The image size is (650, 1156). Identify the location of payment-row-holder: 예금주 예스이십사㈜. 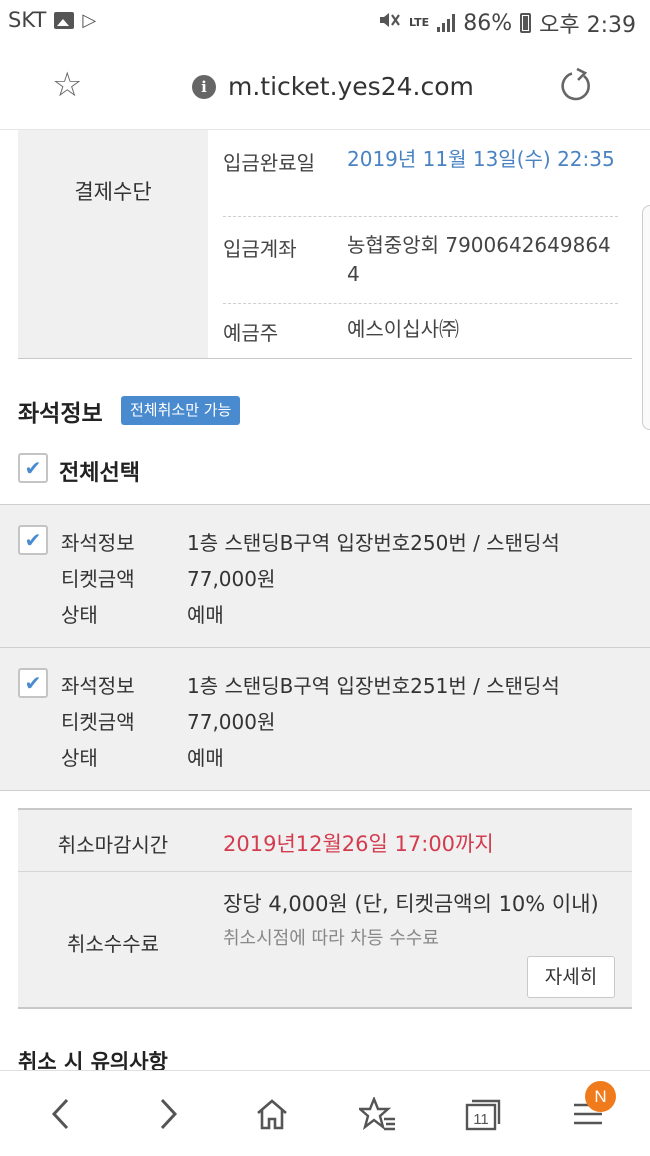
(420, 331).